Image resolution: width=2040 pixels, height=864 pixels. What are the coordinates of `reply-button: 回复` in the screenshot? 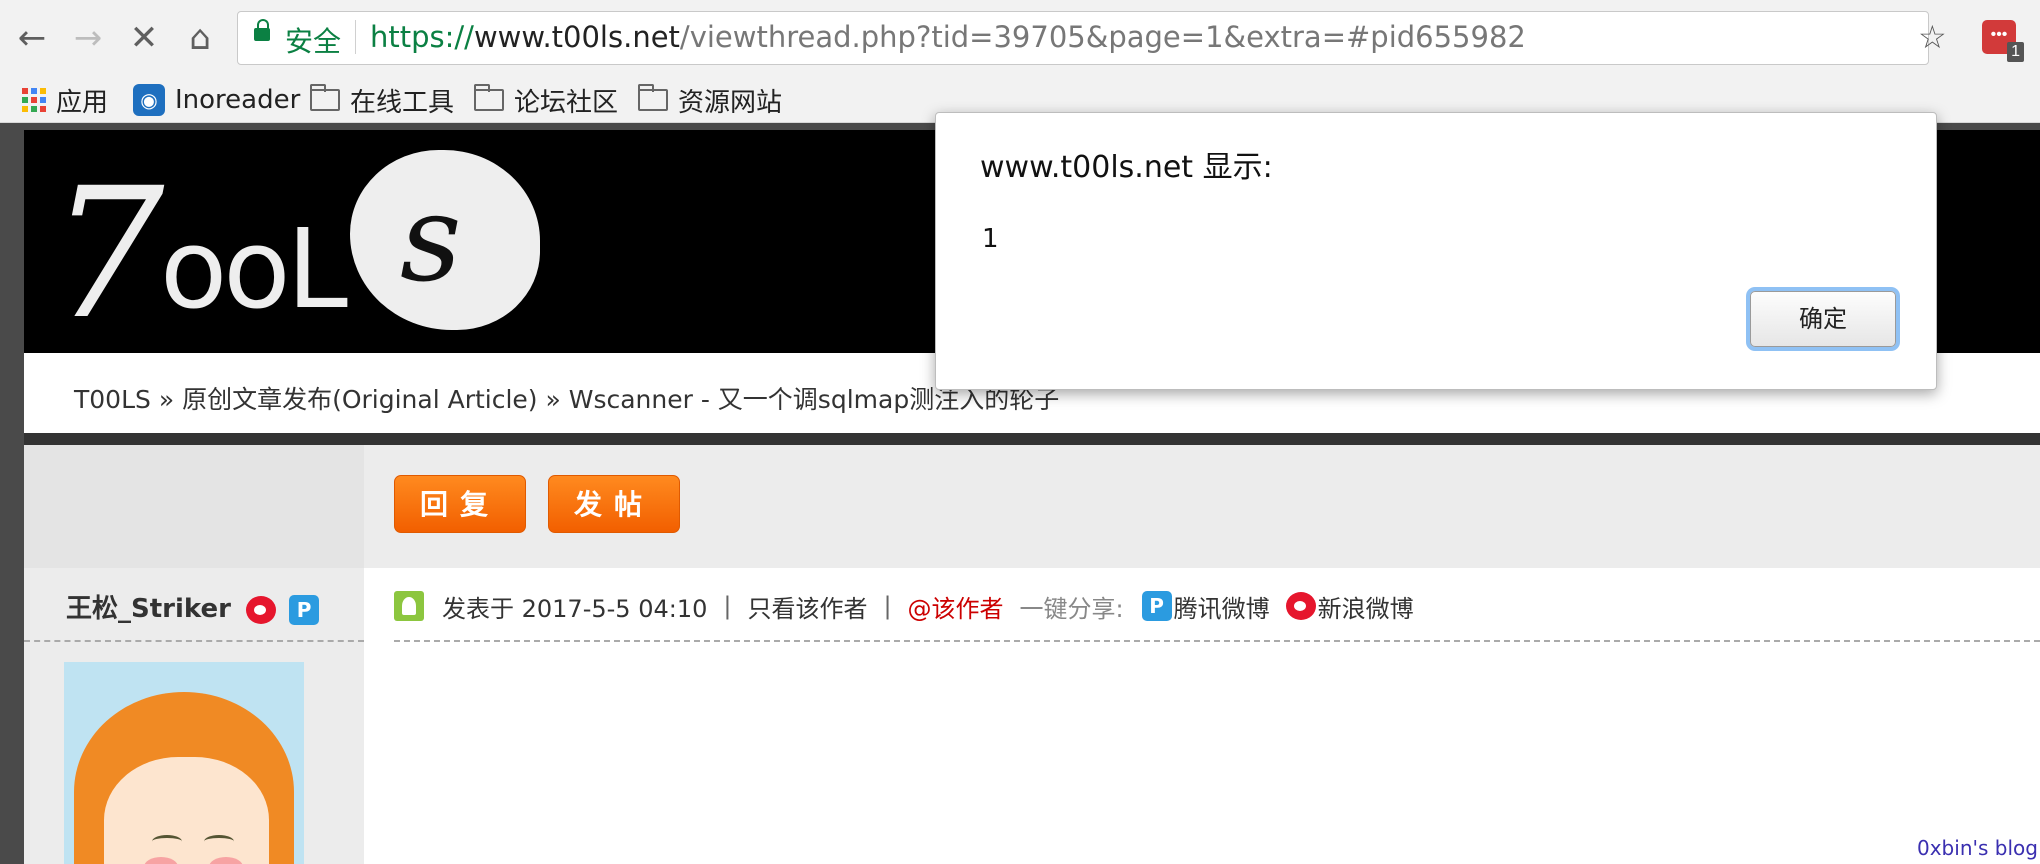 It's located at (460, 504).